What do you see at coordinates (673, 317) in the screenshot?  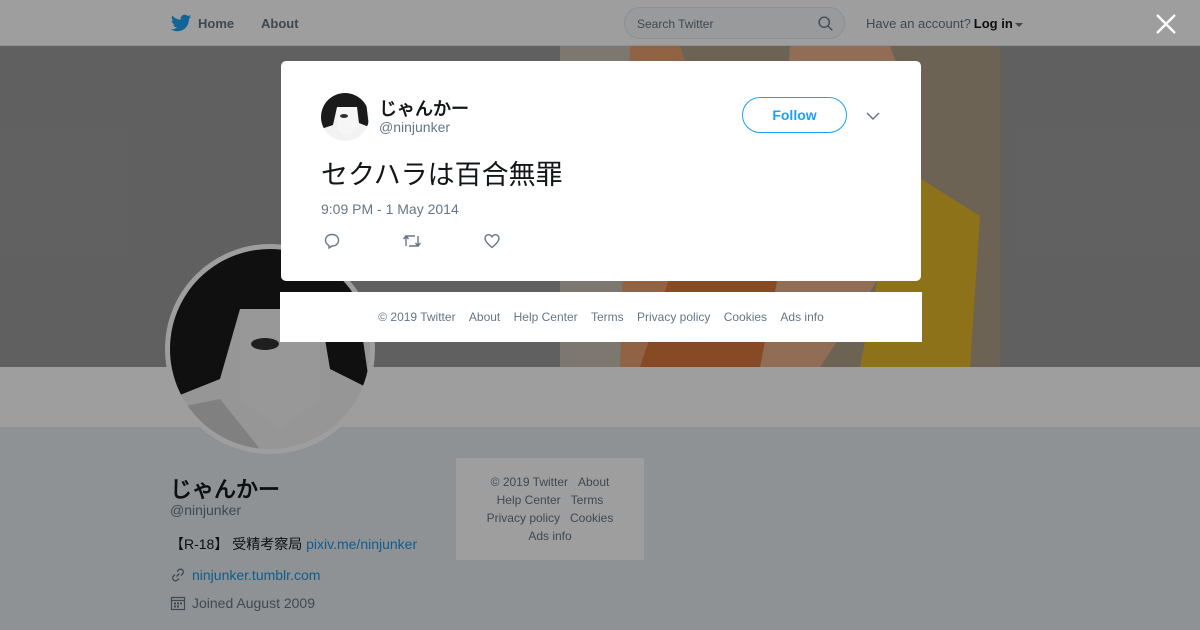 I see `modal-footer-privacy-link: Privacy policy` at bounding box center [673, 317].